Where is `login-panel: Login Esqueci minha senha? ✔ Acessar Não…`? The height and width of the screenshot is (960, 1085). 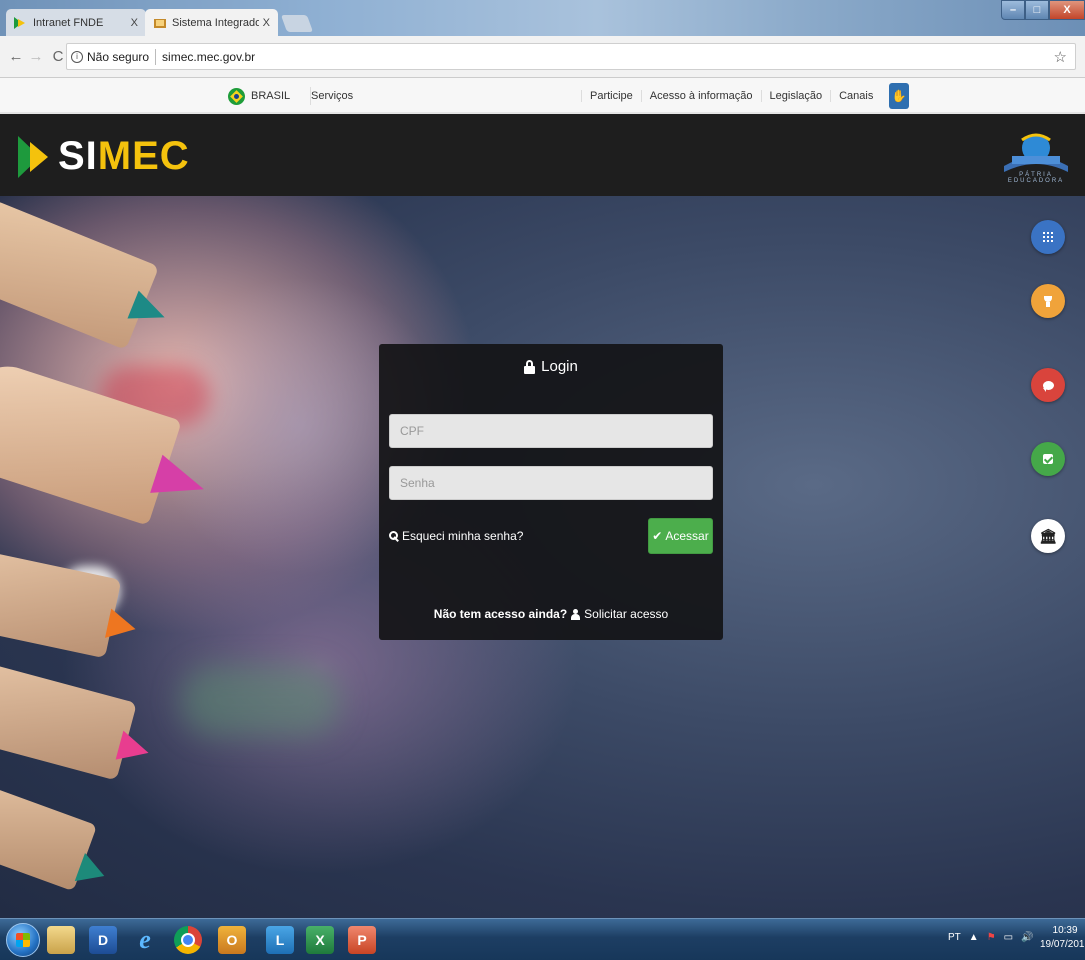 login-panel: Login Esqueci minha senha? ✔ Acessar Não… is located at coordinates (551, 492).